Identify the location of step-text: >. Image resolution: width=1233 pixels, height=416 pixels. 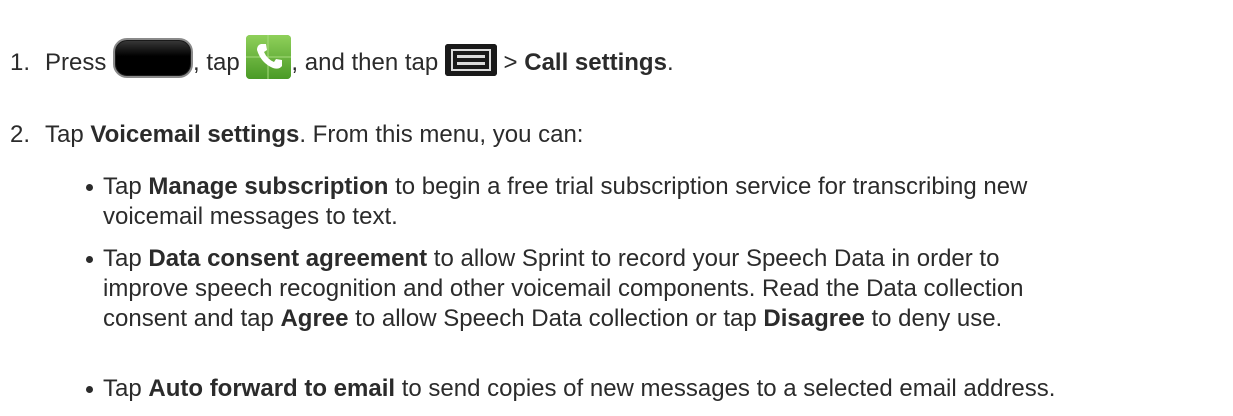
(510, 62).